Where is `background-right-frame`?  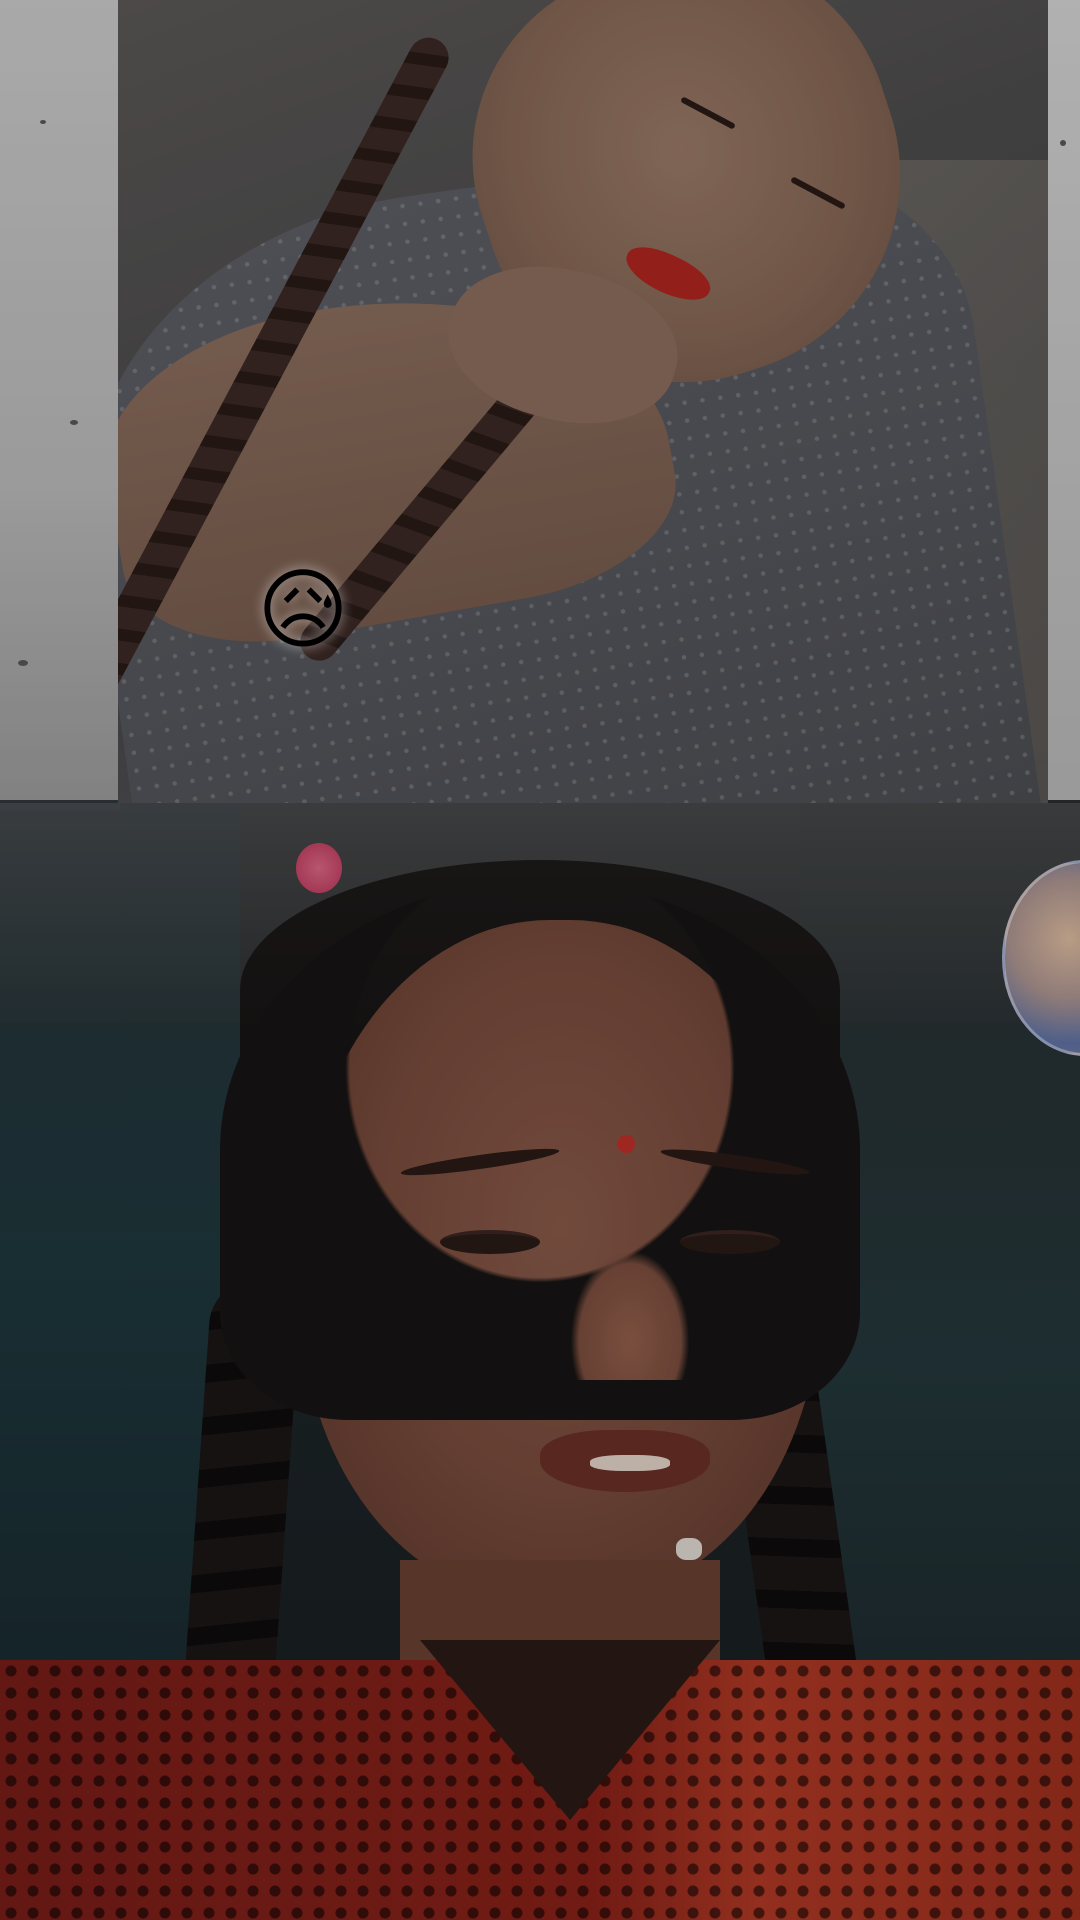 background-right-frame is located at coordinates (1062, 405).